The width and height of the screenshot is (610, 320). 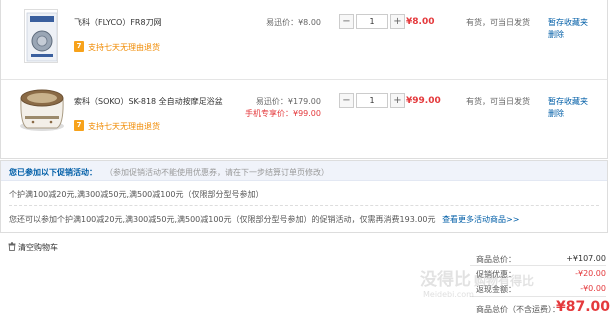 I want to click on total-label: 商品总价（不含运费）：, so click(x=518, y=309).